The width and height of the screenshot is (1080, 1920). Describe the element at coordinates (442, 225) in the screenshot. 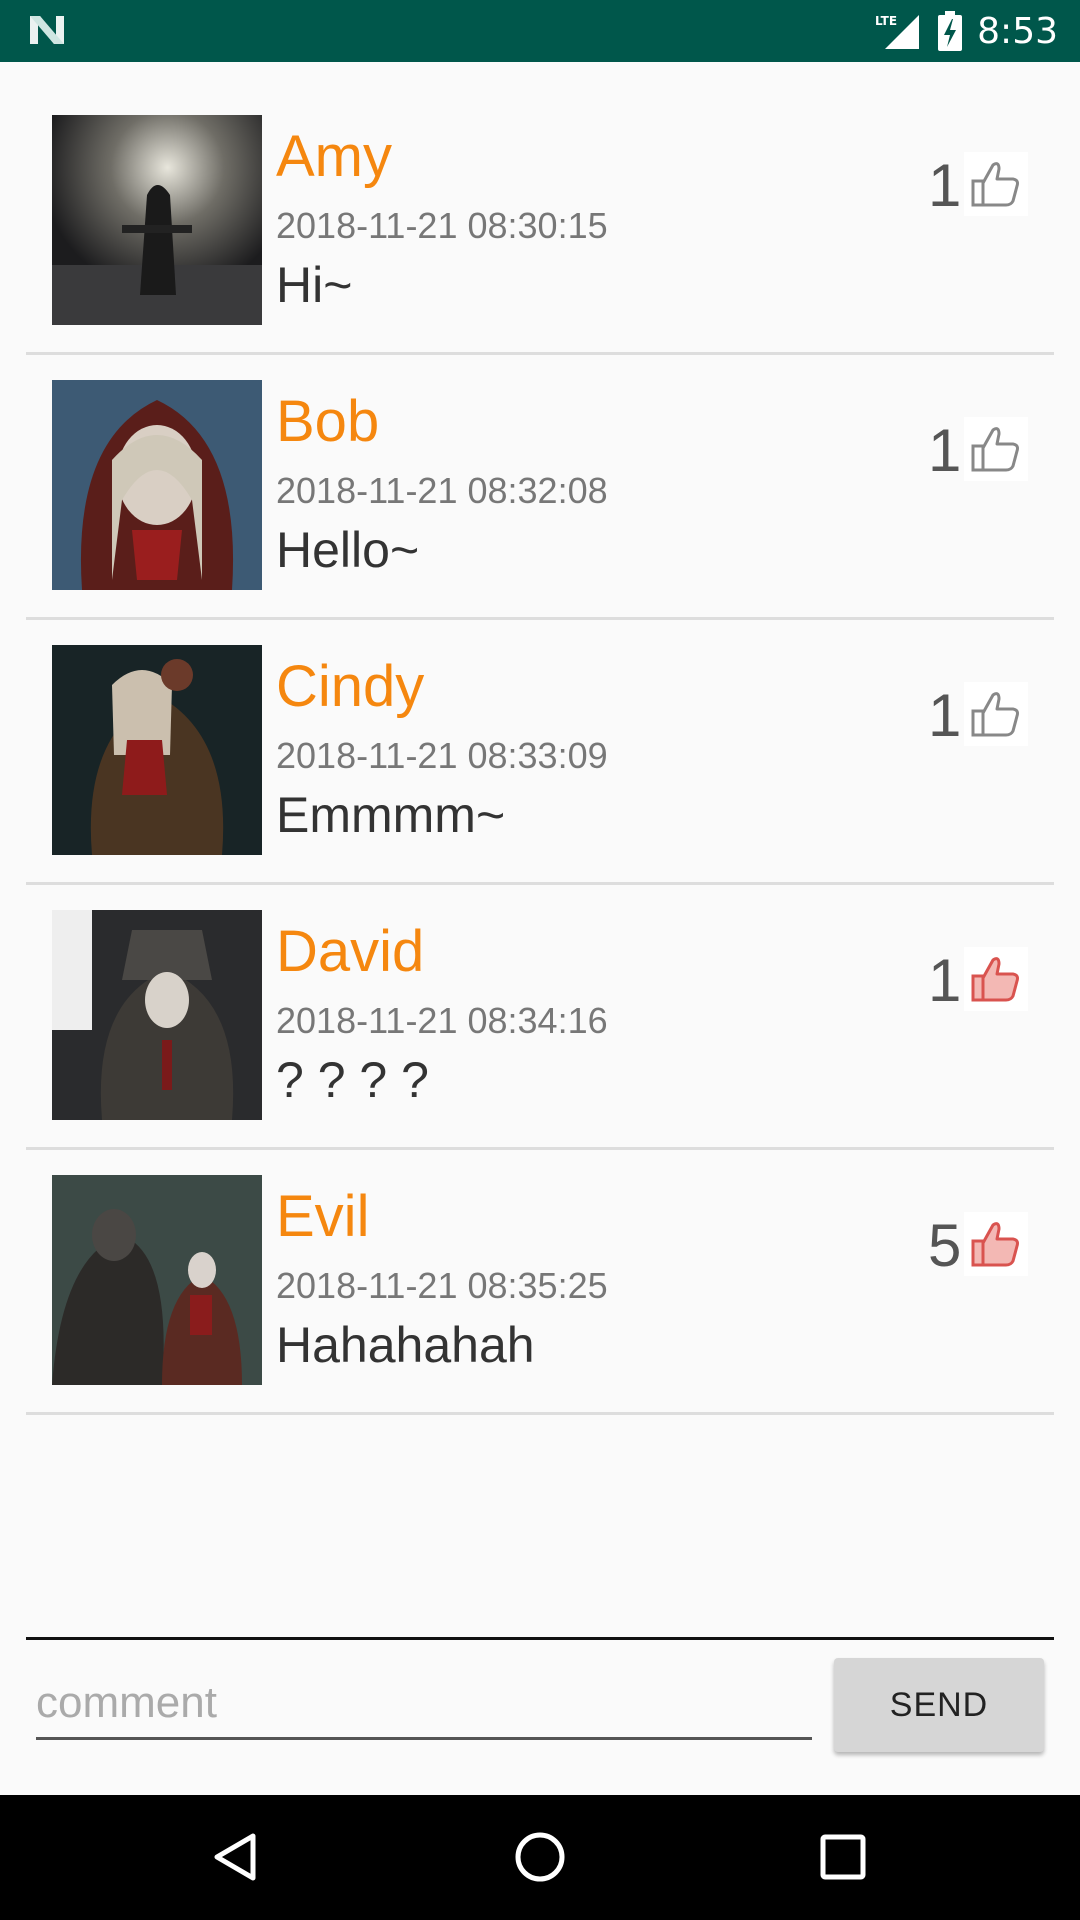

I see `comment-timestamp: 2018-11-21 08:30:15` at that location.